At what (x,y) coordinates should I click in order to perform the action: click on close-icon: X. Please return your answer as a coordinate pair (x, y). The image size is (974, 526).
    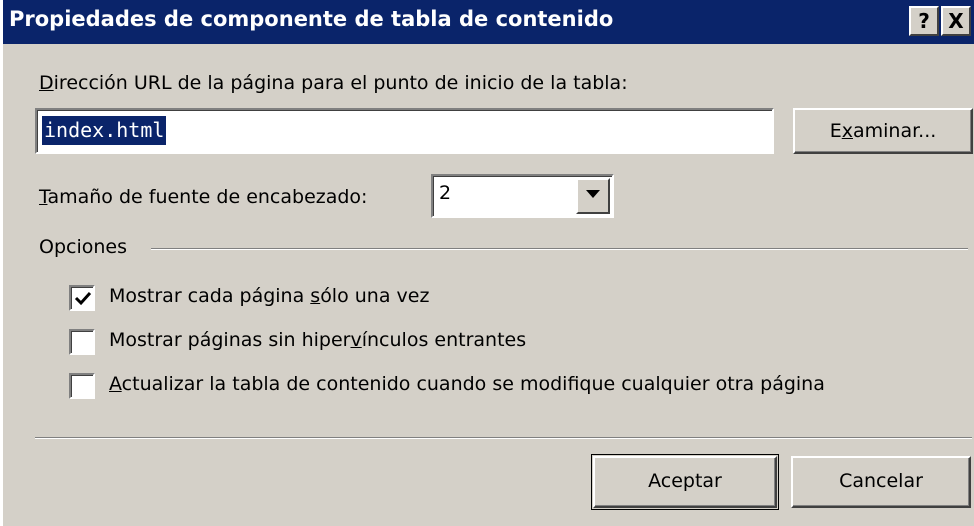
    Looking at the image, I should click on (956, 21).